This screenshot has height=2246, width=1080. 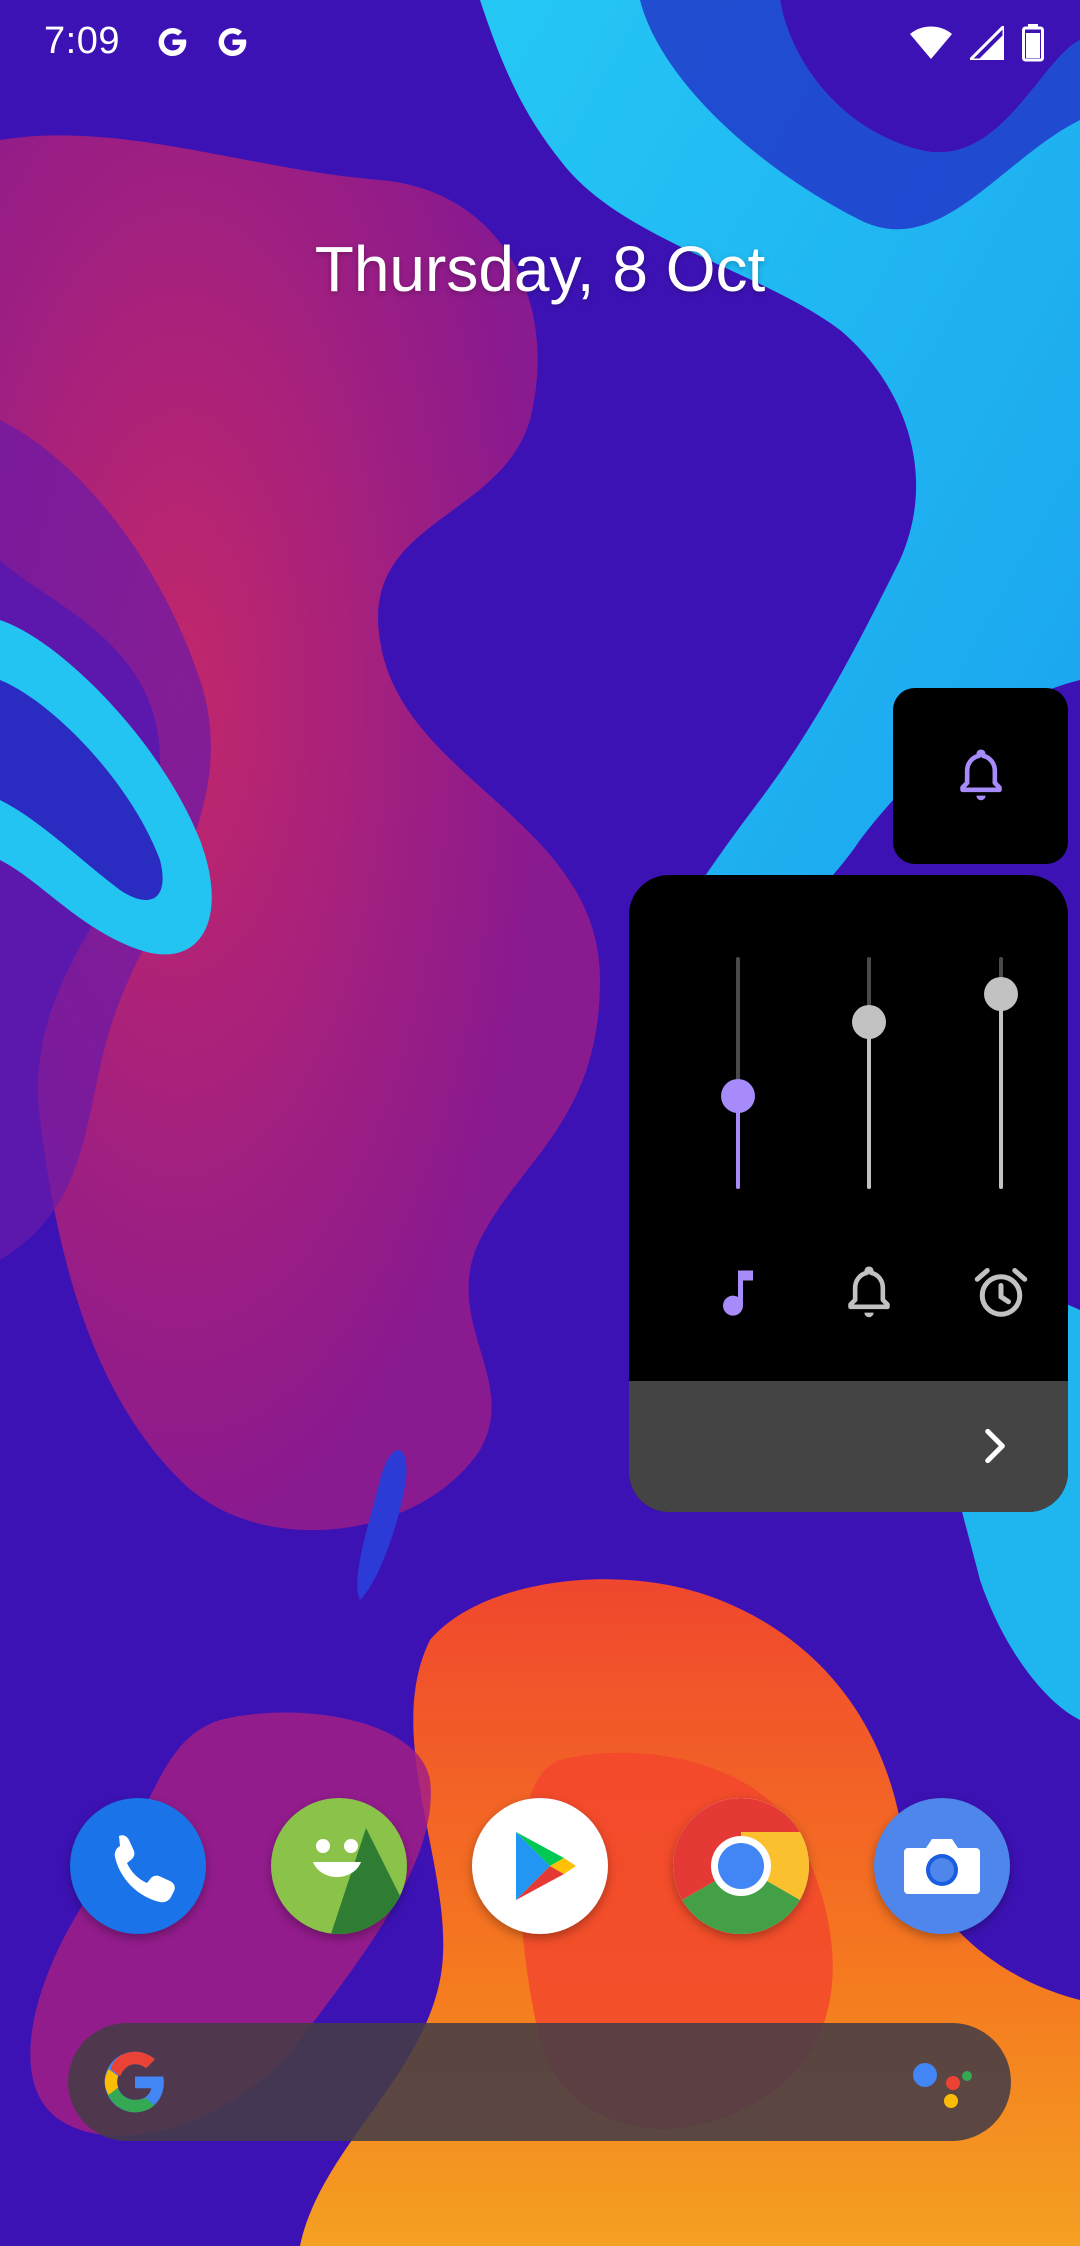 I want to click on ring-volume-slider, so click(x=869, y=1073).